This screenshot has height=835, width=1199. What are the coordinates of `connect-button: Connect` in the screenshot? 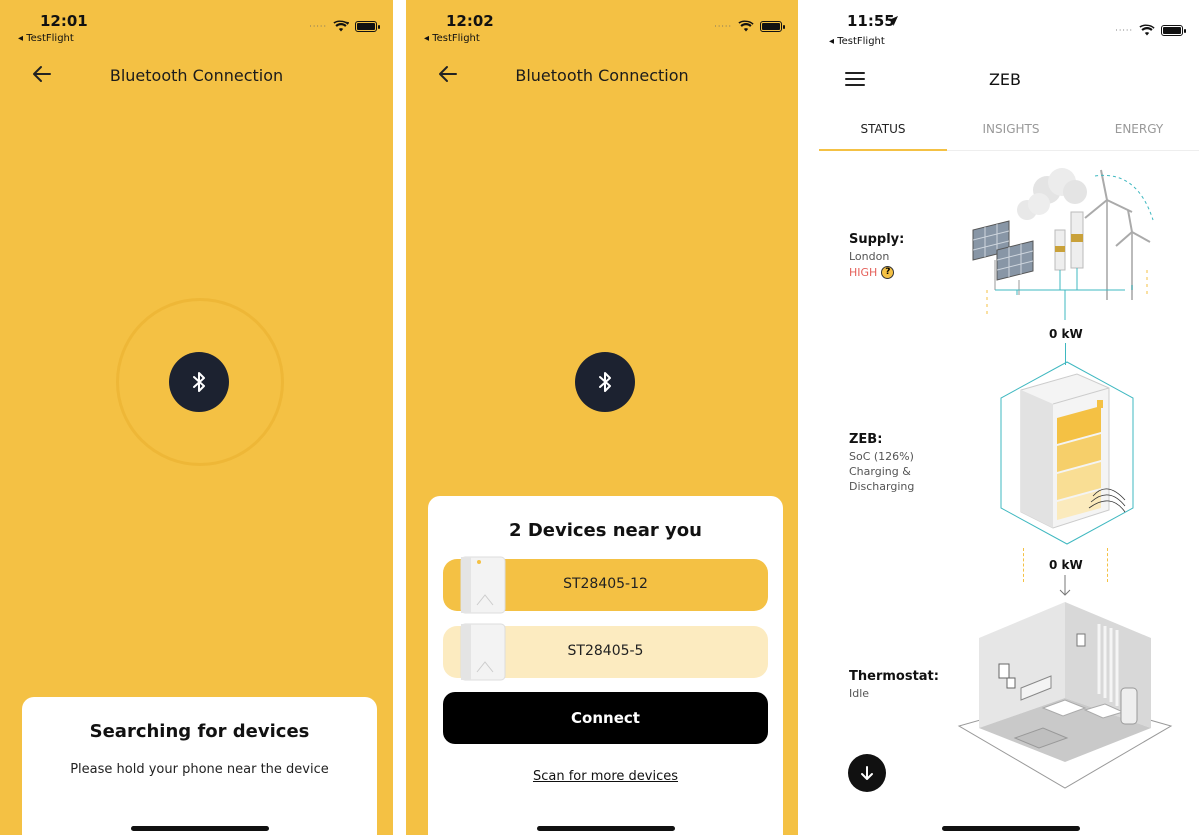 It's located at (605, 718).